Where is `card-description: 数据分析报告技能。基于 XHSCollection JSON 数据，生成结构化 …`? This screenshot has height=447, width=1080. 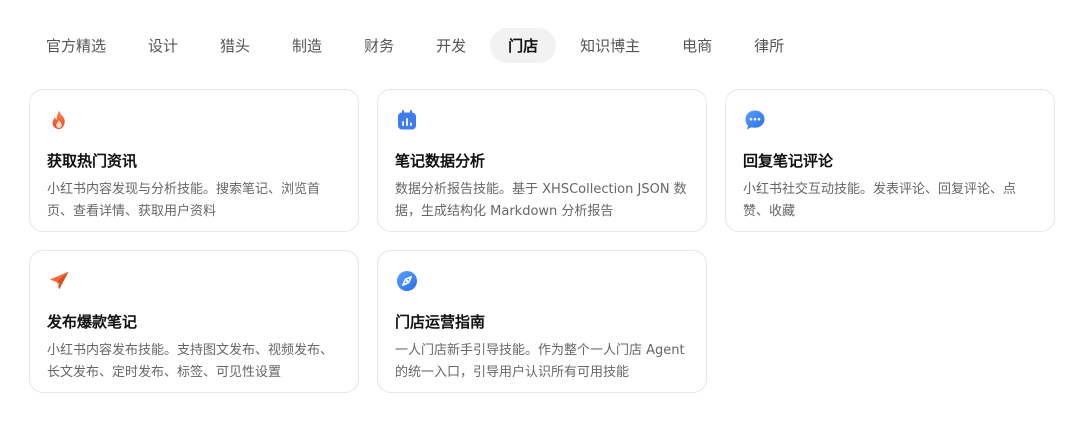
card-description: 数据分析报告技能。基于 XHSCollection JSON 数据，生成结构化 … is located at coordinates (541, 200).